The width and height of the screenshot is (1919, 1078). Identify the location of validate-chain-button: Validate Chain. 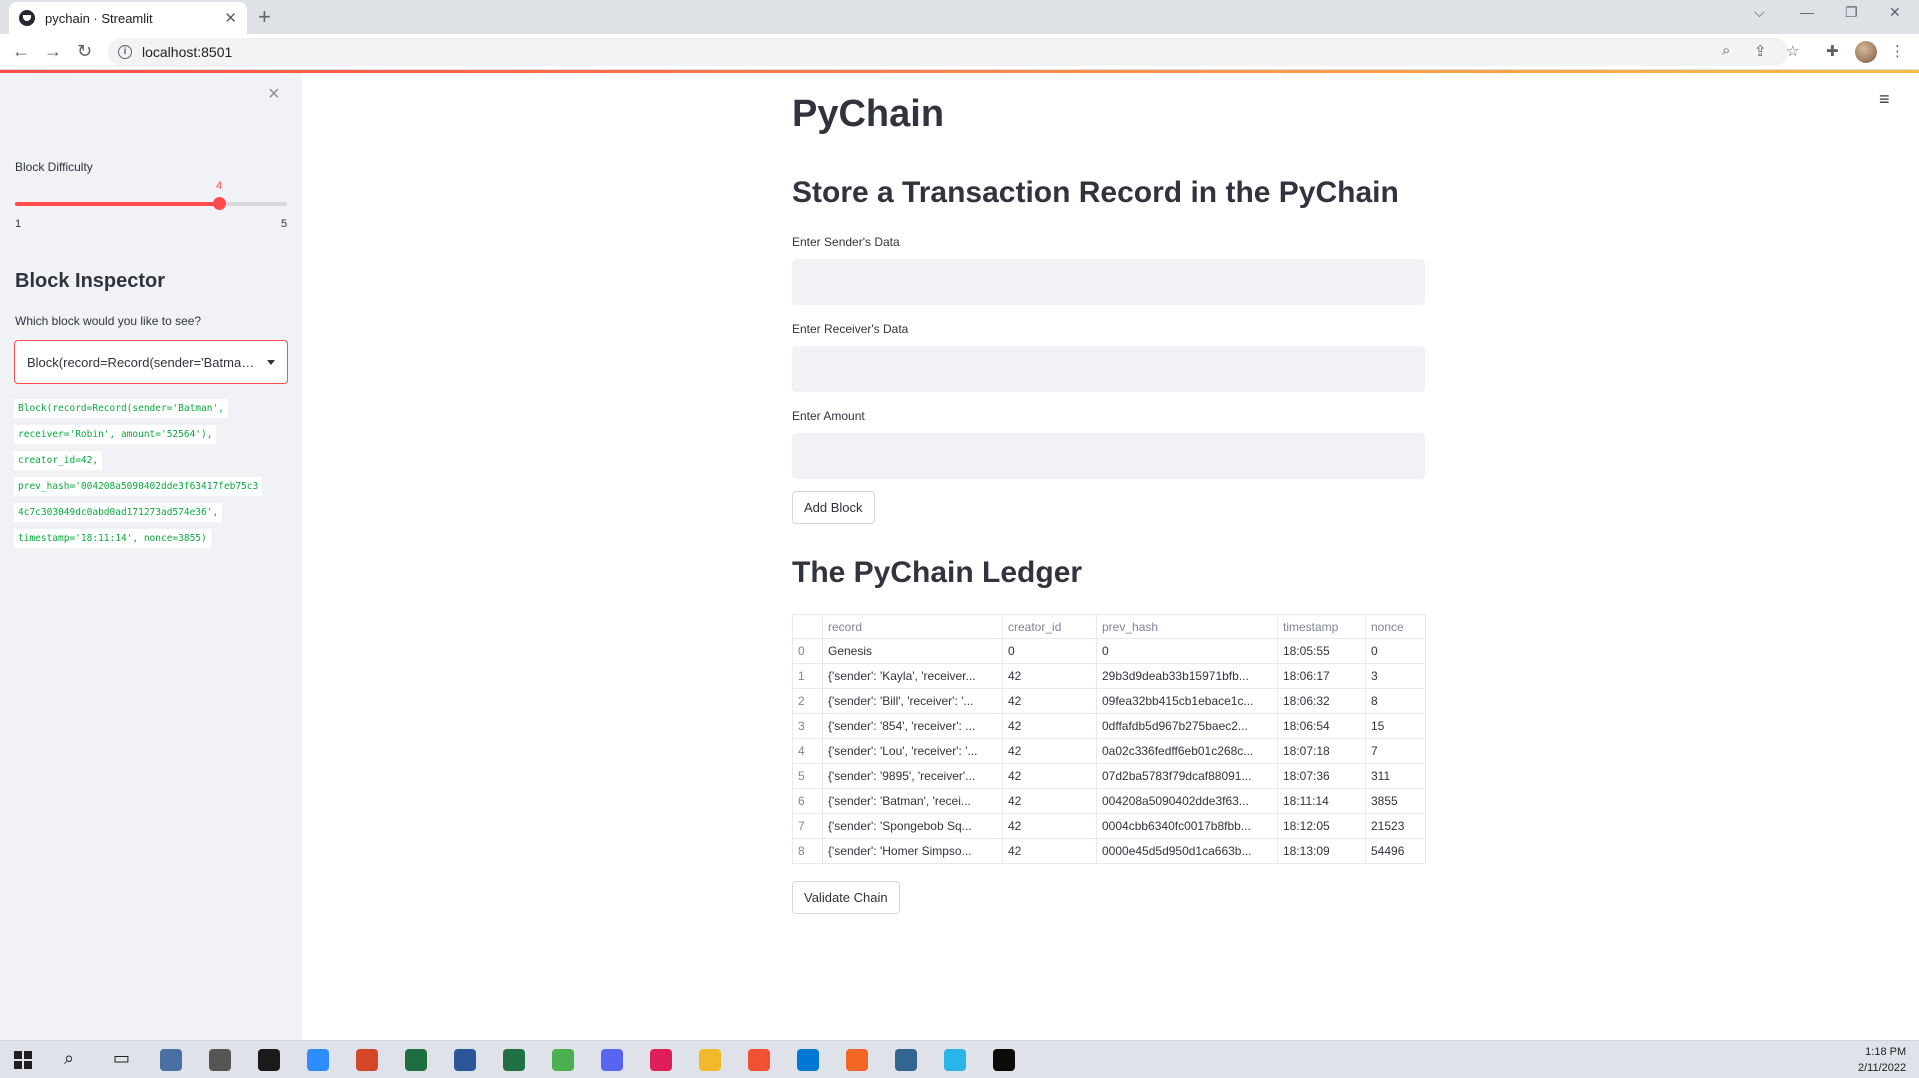
(846, 897).